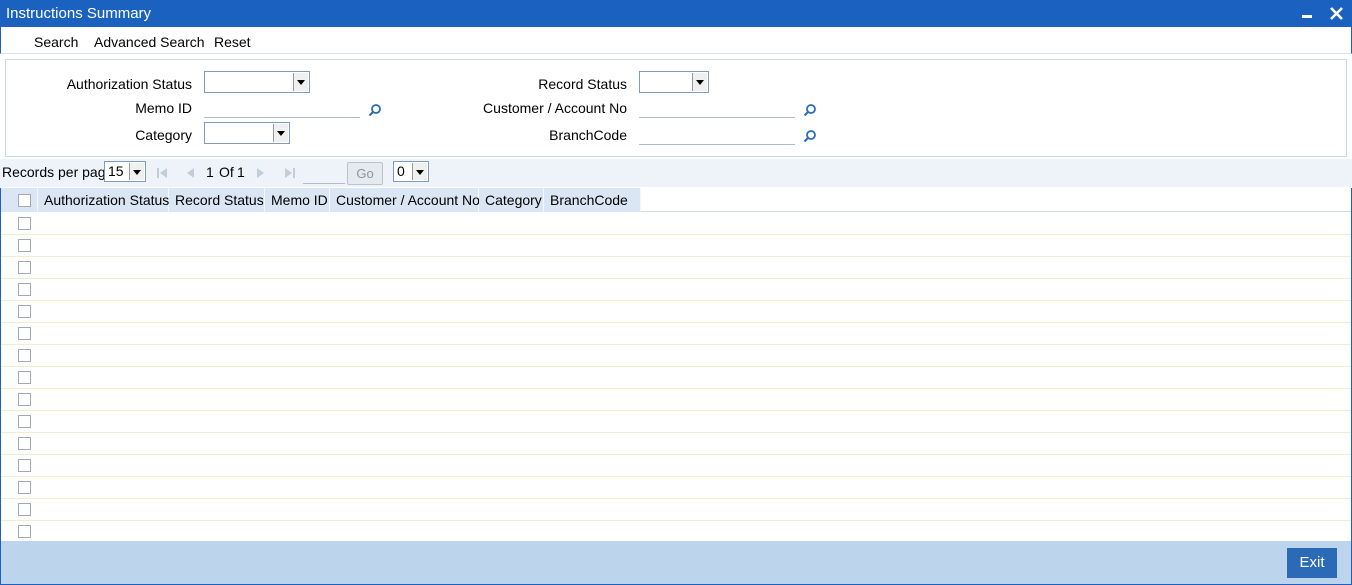 The height and width of the screenshot is (585, 1352). Describe the element at coordinates (261, 173) in the screenshot. I see `next-page-icon` at that location.